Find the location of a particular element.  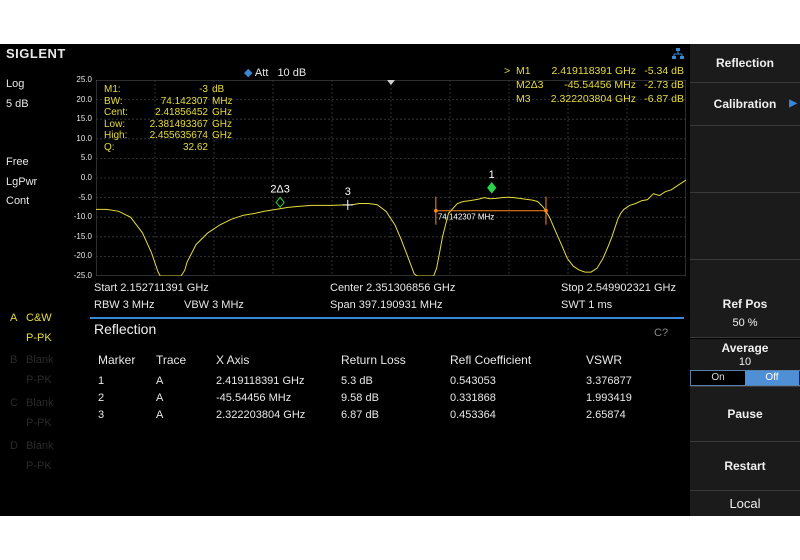

table-cell: 2.65874 is located at coordinates (606, 415).